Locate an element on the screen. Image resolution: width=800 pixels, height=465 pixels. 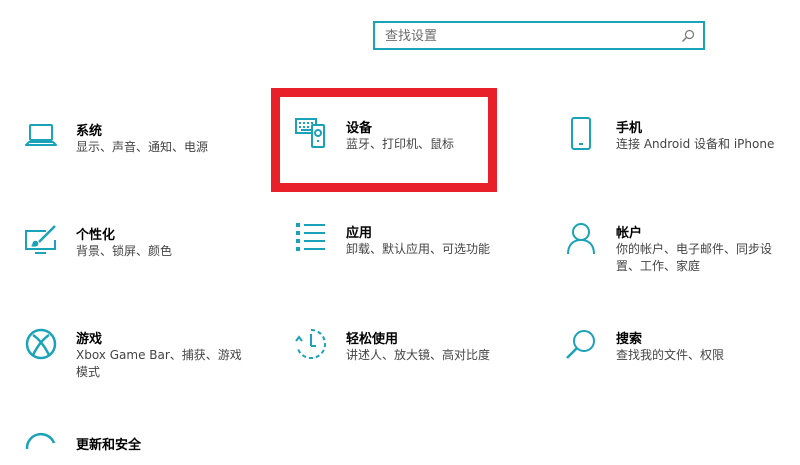
laptop-icon is located at coordinates (42, 137).